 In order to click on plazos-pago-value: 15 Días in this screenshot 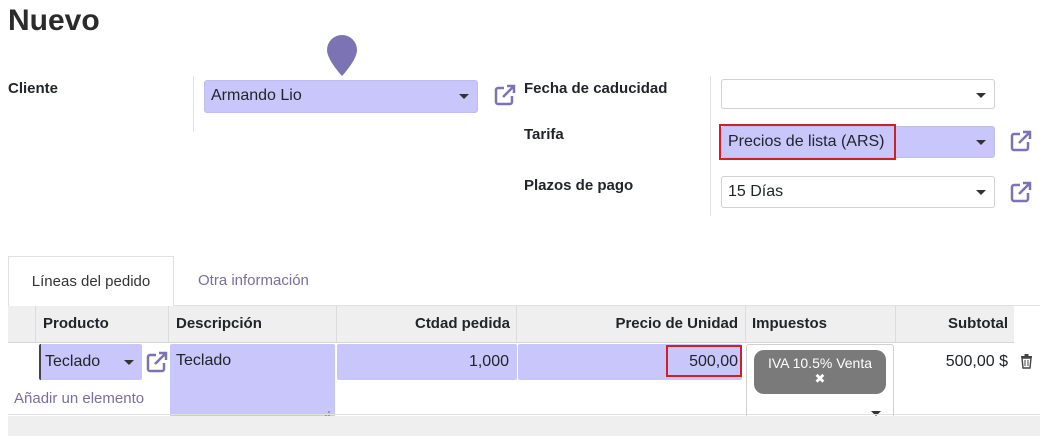, I will do `click(756, 191)`.